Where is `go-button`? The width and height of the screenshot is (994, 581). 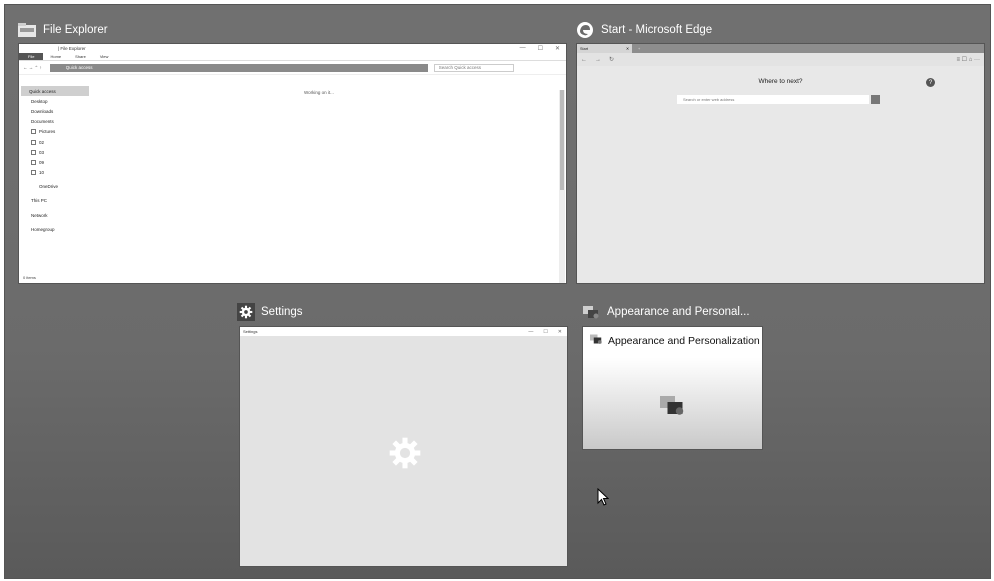
go-button is located at coordinates (875, 99).